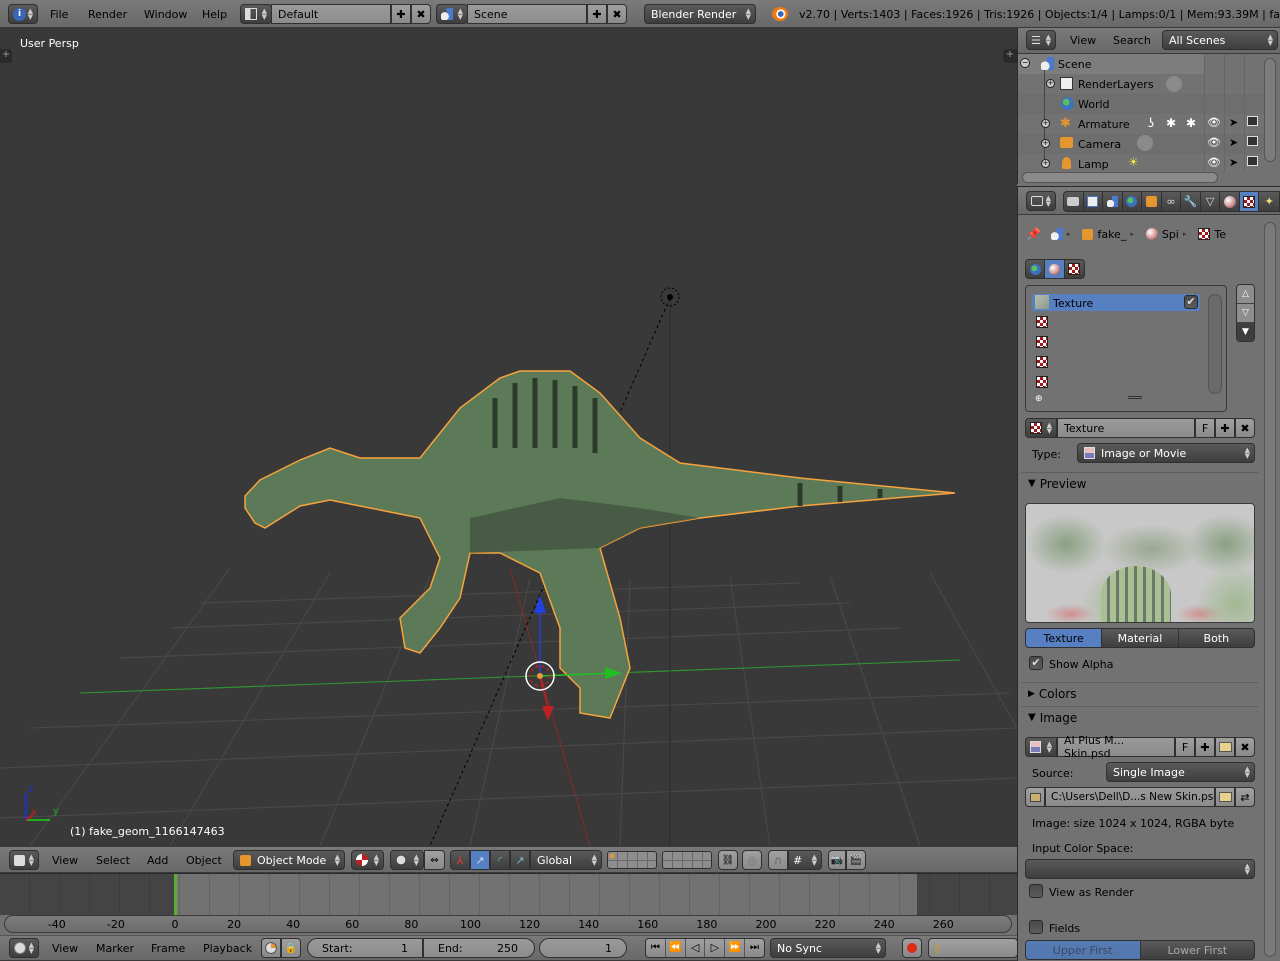 Image resolution: width=1280 pixels, height=961 pixels. Describe the element at coordinates (1041, 40) in the screenshot. I see `editor-type-outliner-button: ☰ ▲ ▼` at that location.